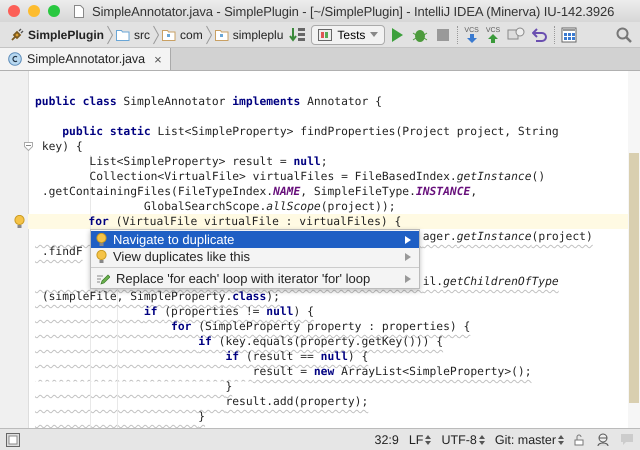 This screenshot has height=450, width=640. I want to click on caret-position: 32:9, so click(386, 439).